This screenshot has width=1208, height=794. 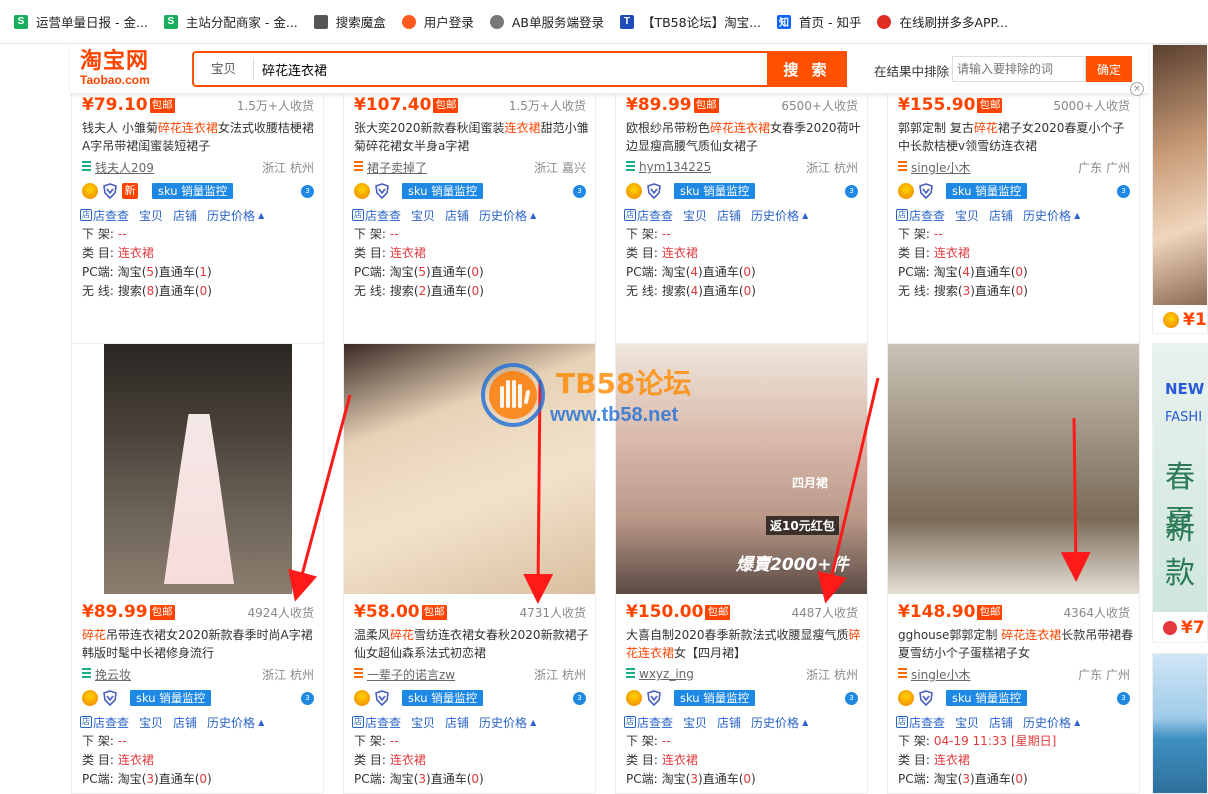 What do you see at coordinates (513, 395) in the screenshot?
I see `hand-logo-icon` at bounding box center [513, 395].